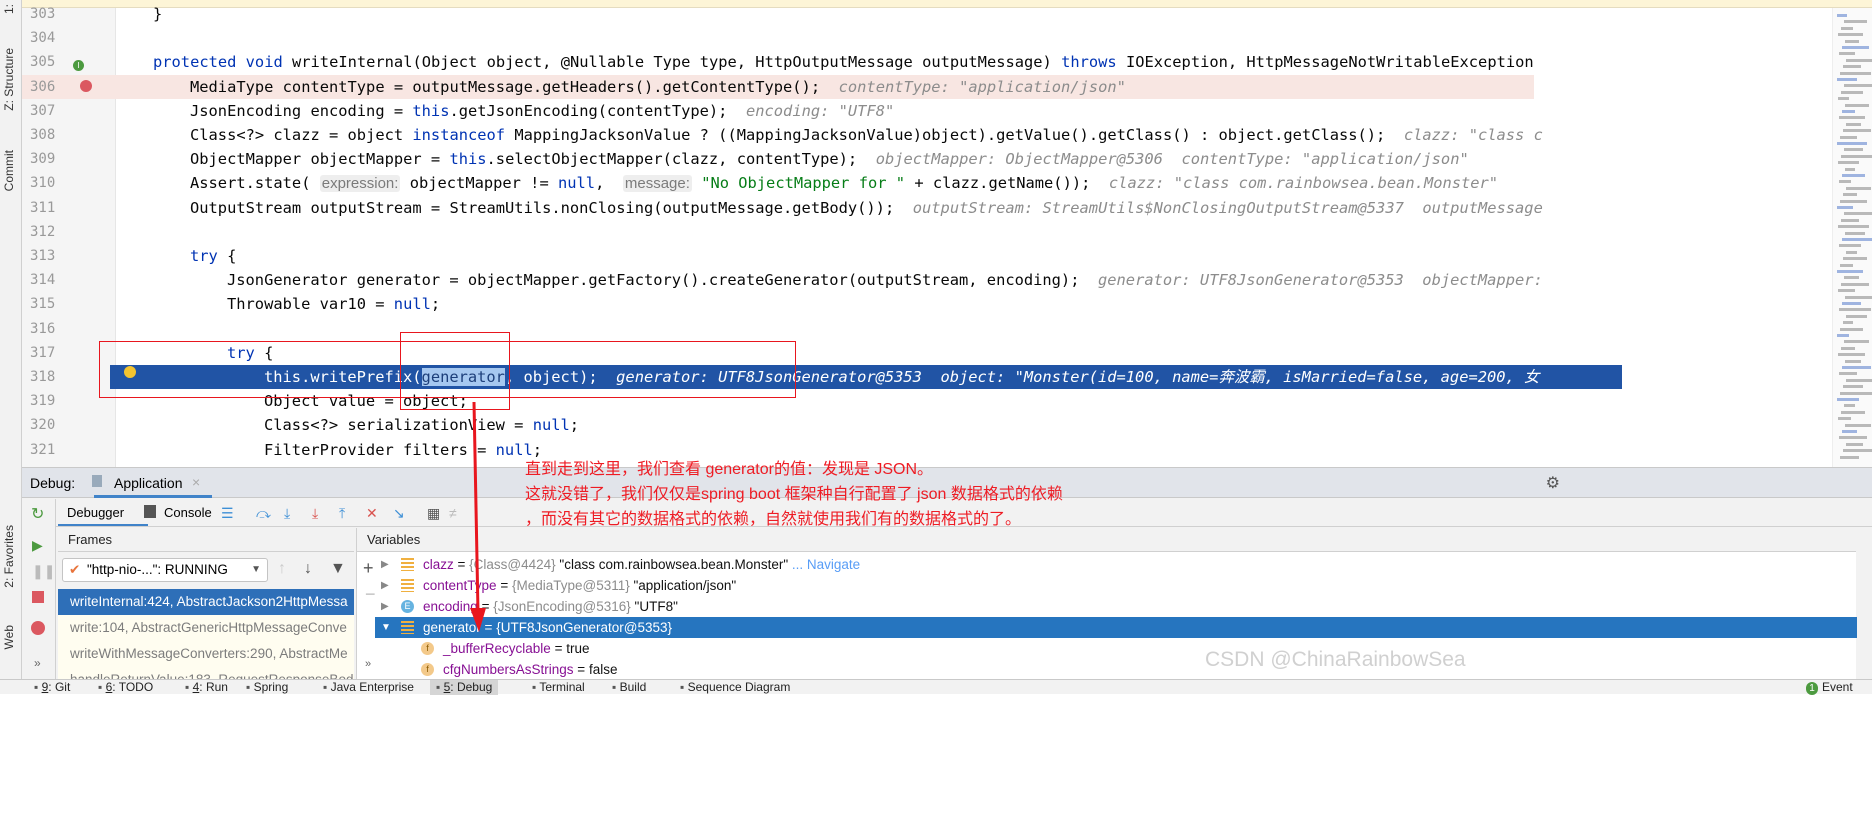 This screenshot has height=829, width=1872. I want to click on run-icon: ▪, so click(189, 687).